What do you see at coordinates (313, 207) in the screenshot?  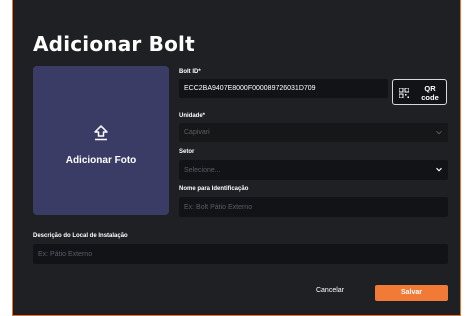 I see `nome-input: Ex: Bolt Pátio Externo` at bounding box center [313, 207].